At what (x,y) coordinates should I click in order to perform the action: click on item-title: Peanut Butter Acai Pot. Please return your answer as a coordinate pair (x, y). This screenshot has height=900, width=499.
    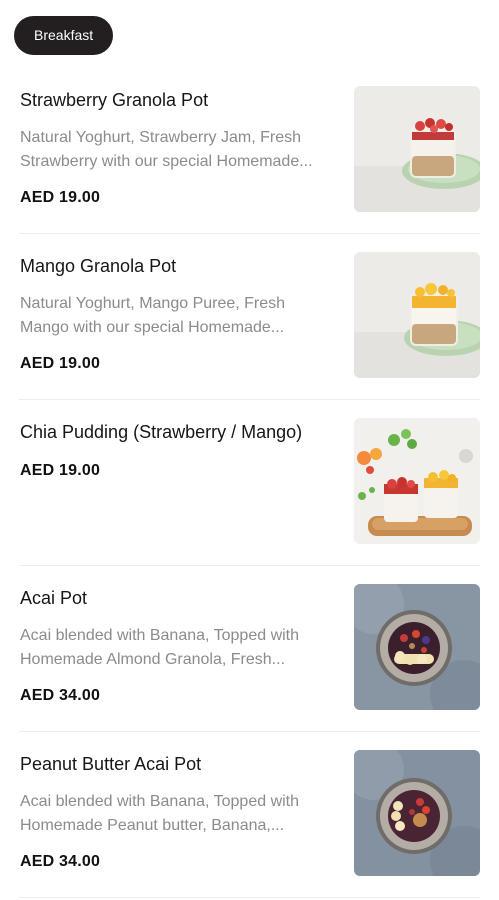
    Looking at the image, I should click on (111, 764).